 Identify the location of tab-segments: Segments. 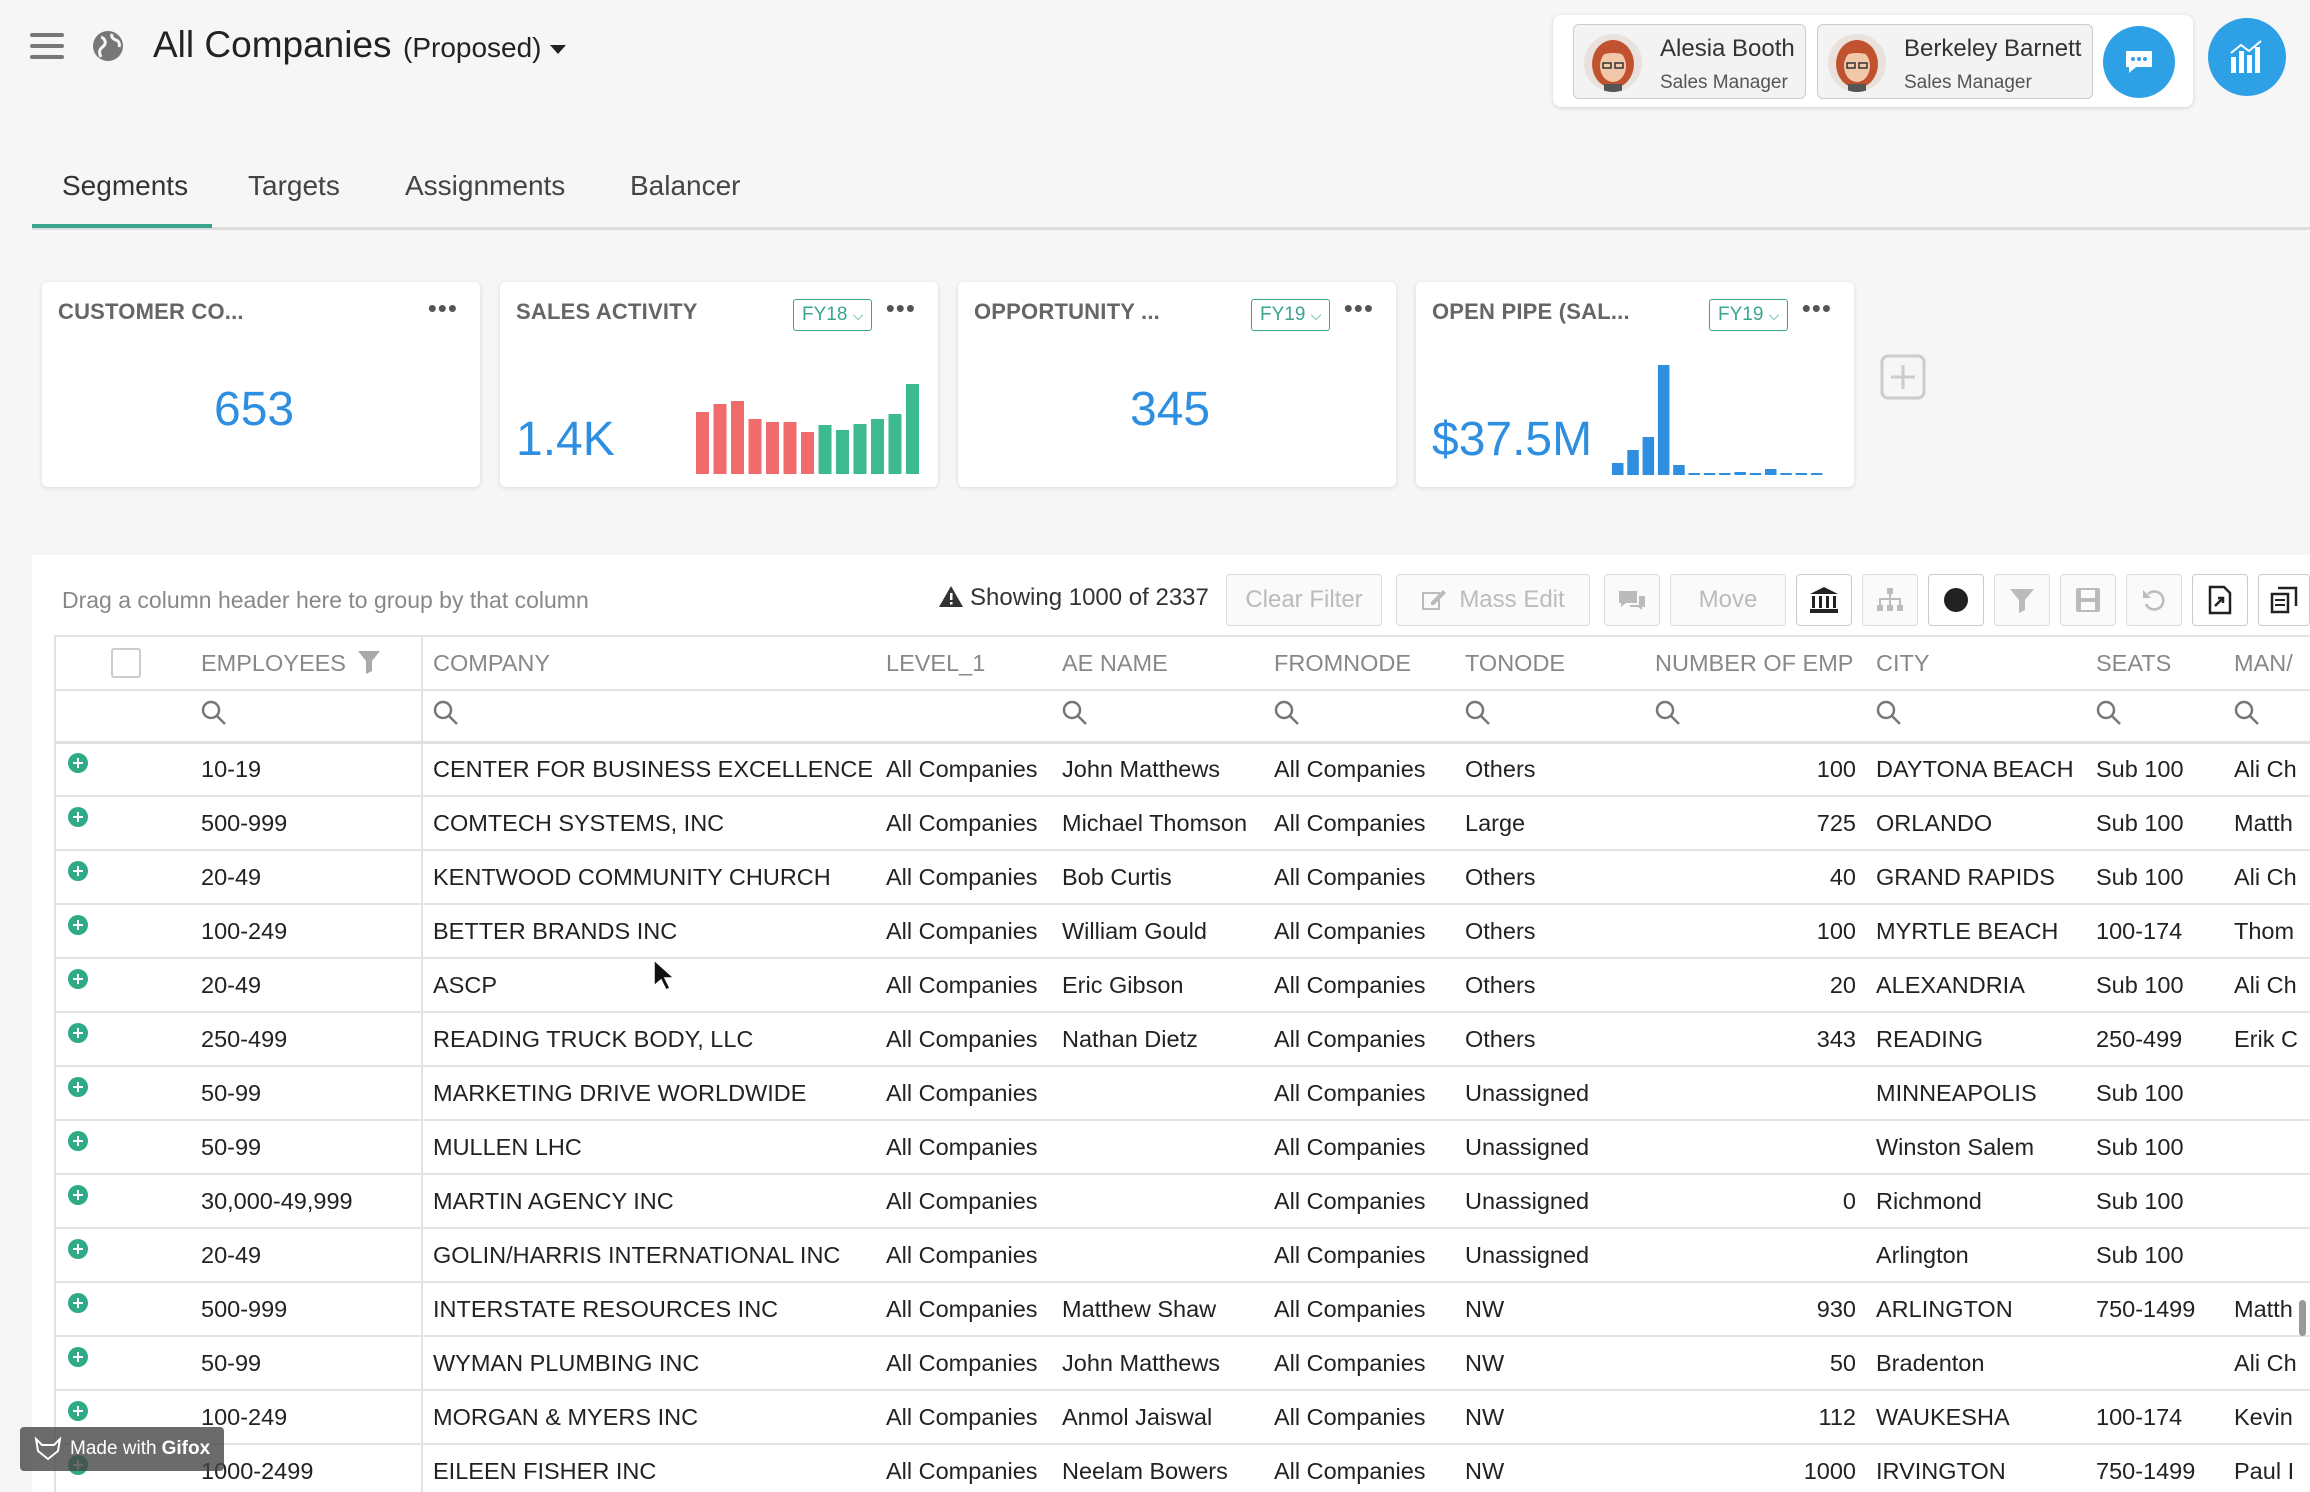
(125, 186).